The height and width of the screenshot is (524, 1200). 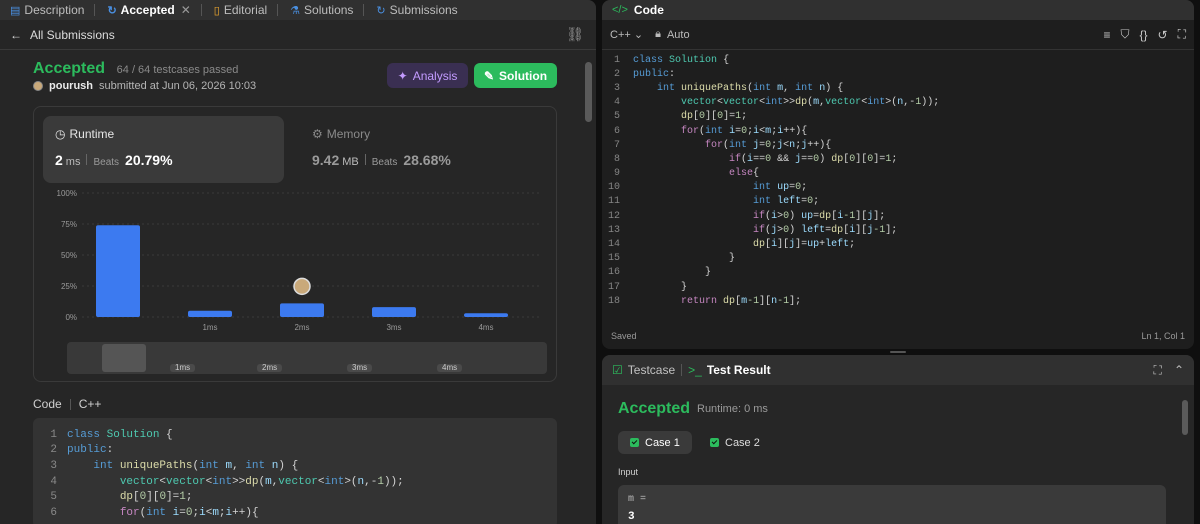 I want to click on code-panel-header: </> Code, so click(x=898, y=10).